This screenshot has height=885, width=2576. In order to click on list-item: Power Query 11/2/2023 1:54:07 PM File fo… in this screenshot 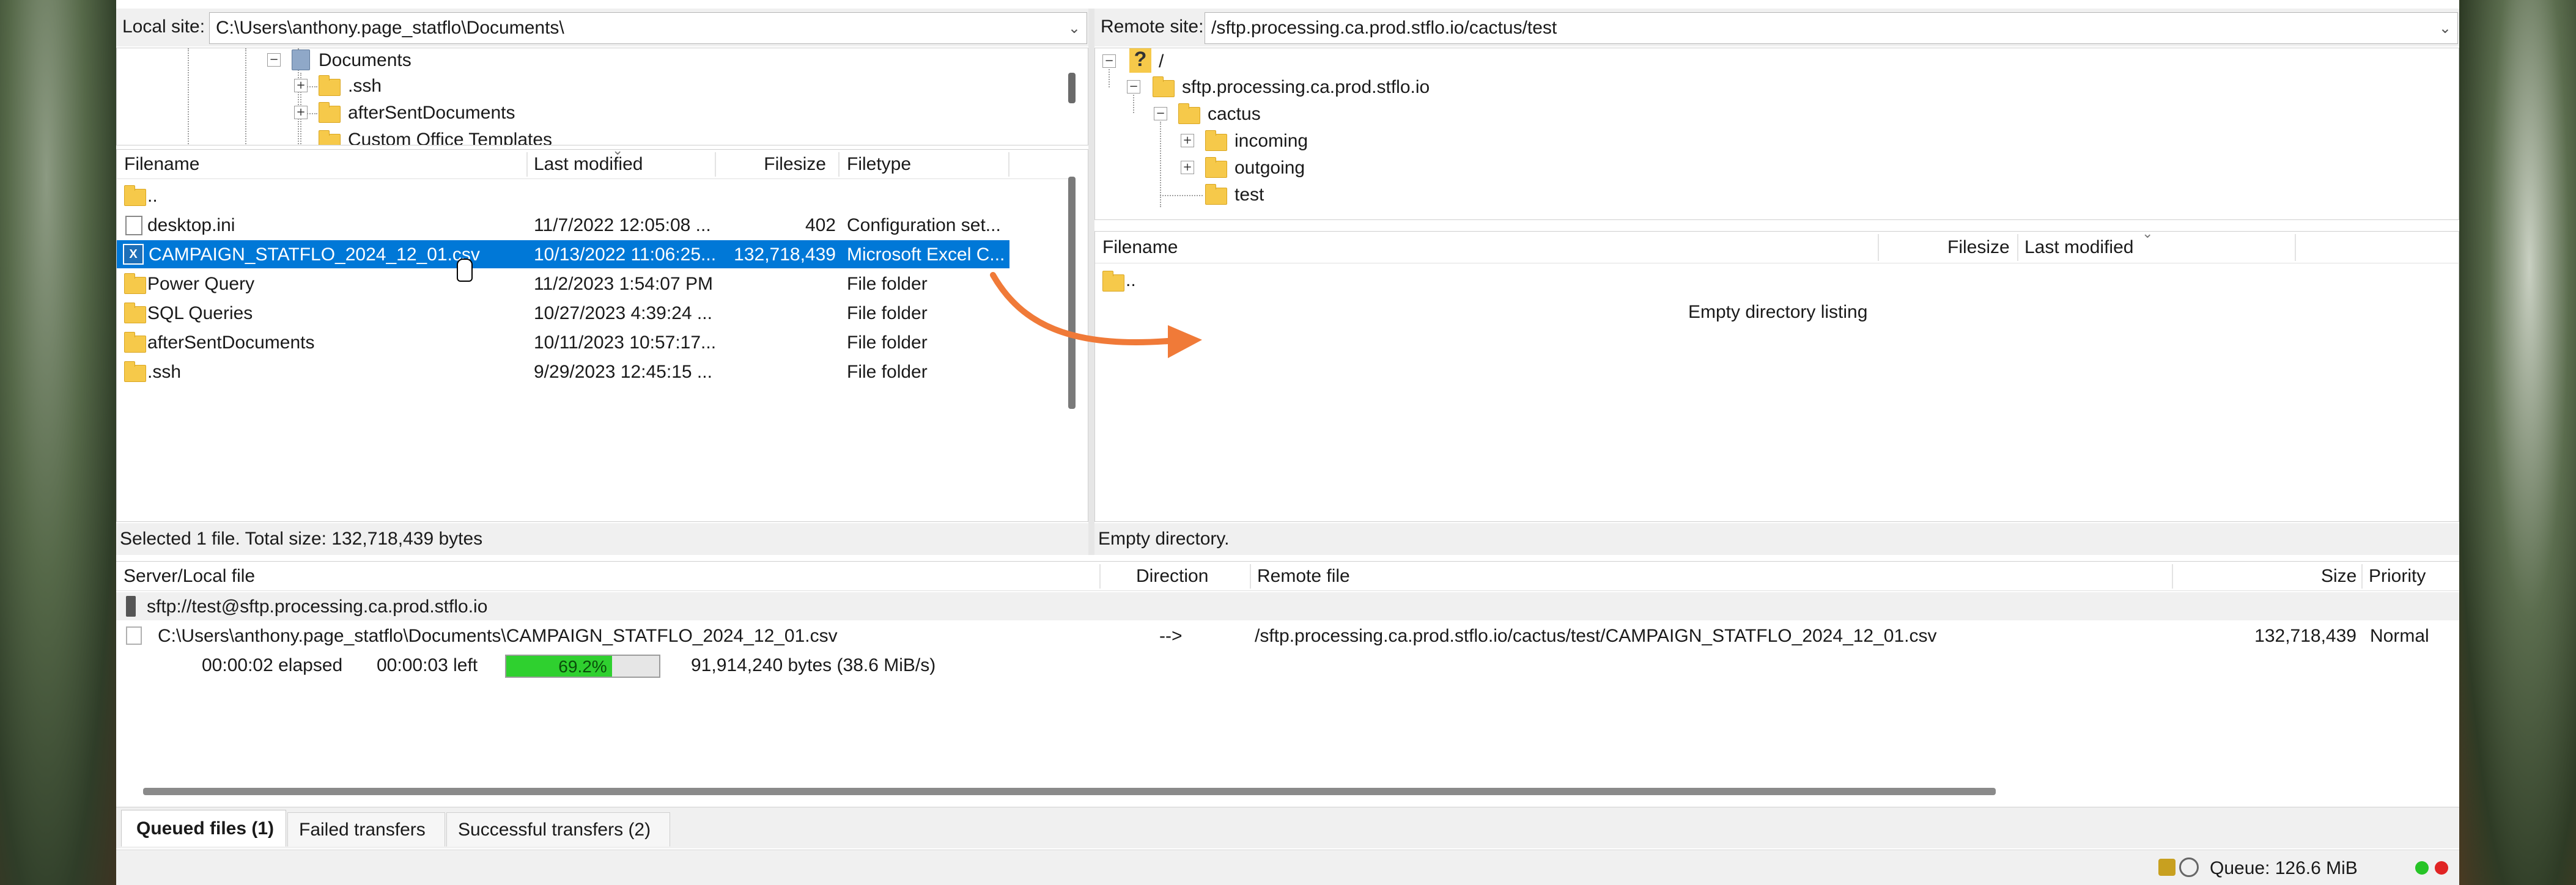, I will do `click(563, 284)`.